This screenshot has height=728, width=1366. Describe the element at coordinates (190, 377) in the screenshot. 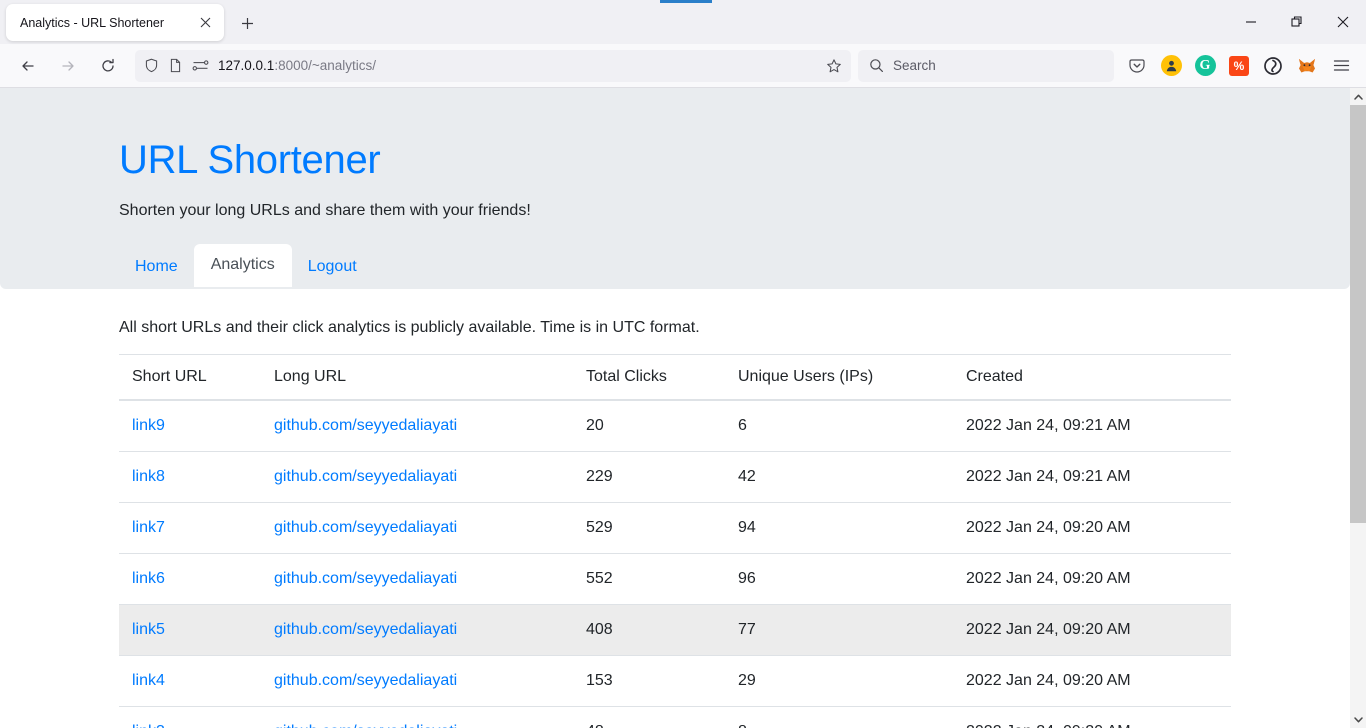

I see `column-header-short-url: Short URL` at that location.